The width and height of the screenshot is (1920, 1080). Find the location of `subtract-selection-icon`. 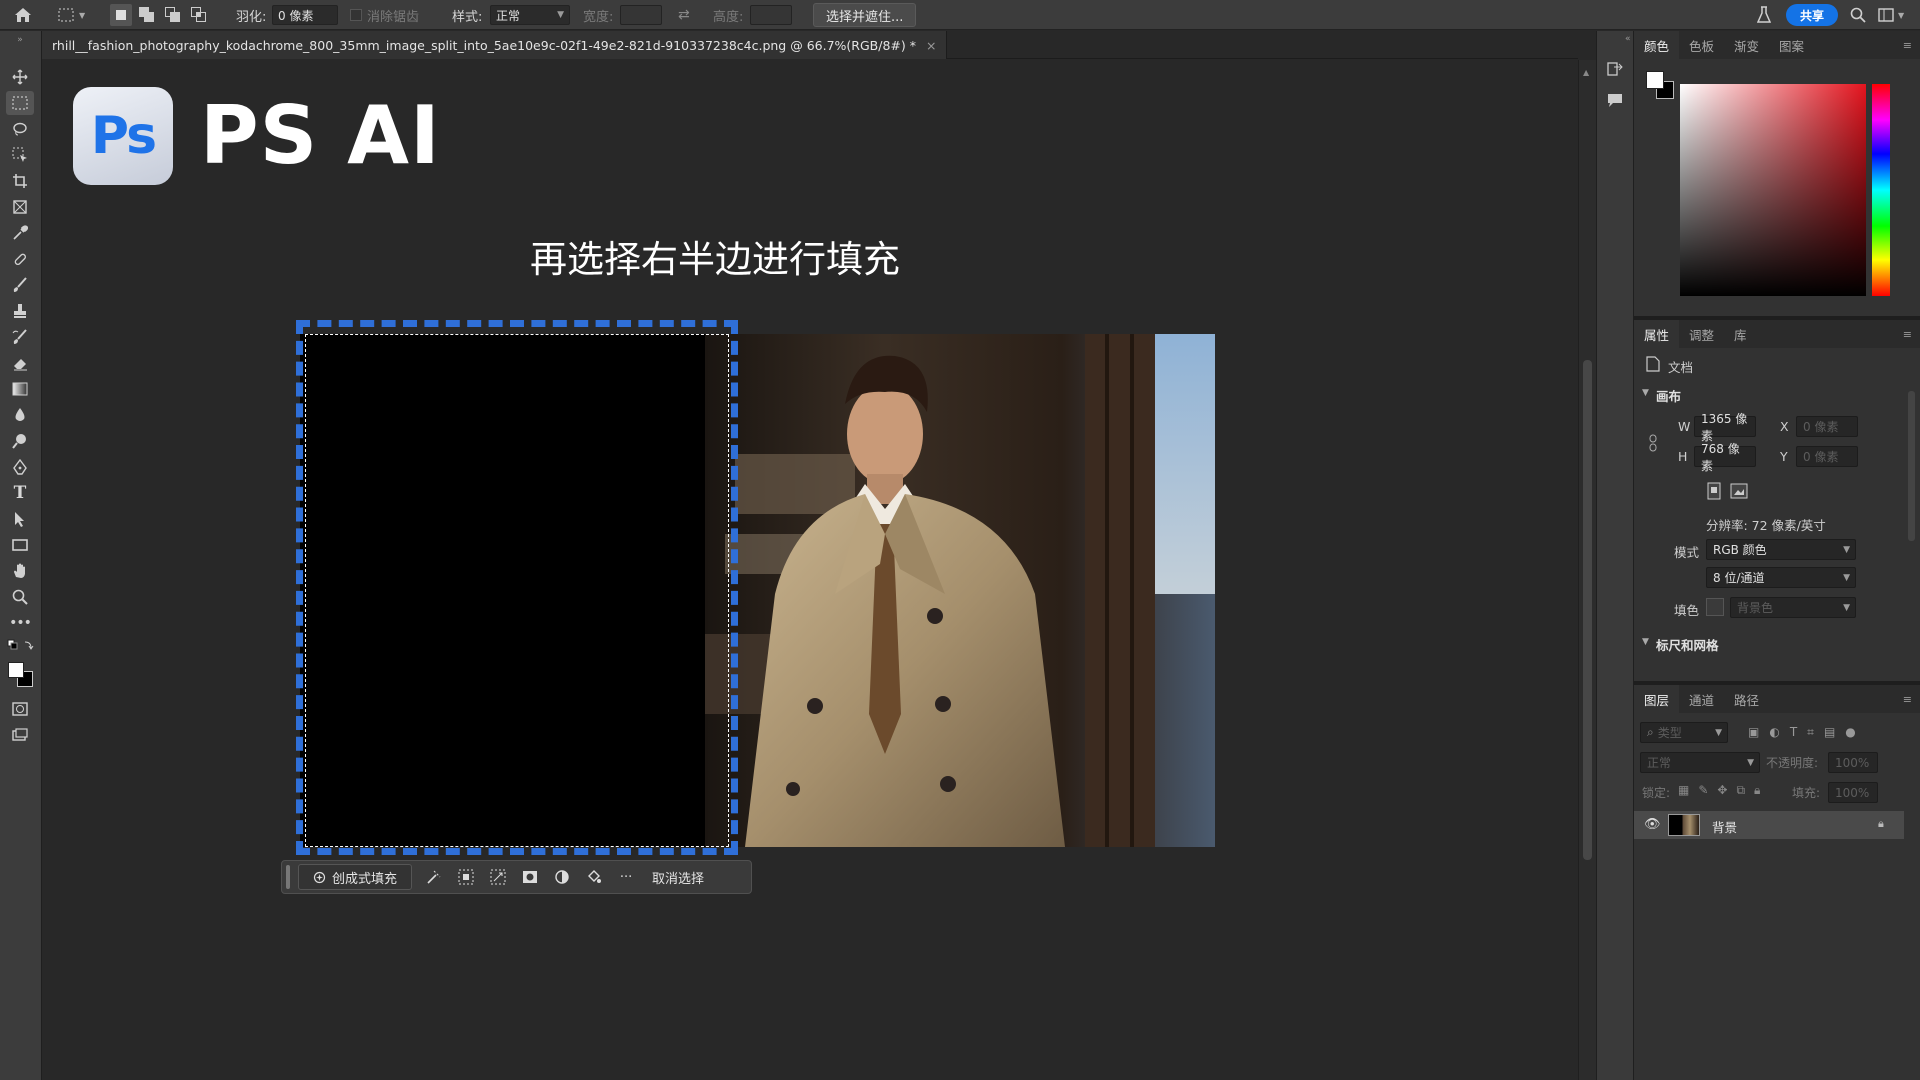

subtract-selection-icon is located at coordinates (173, 15).